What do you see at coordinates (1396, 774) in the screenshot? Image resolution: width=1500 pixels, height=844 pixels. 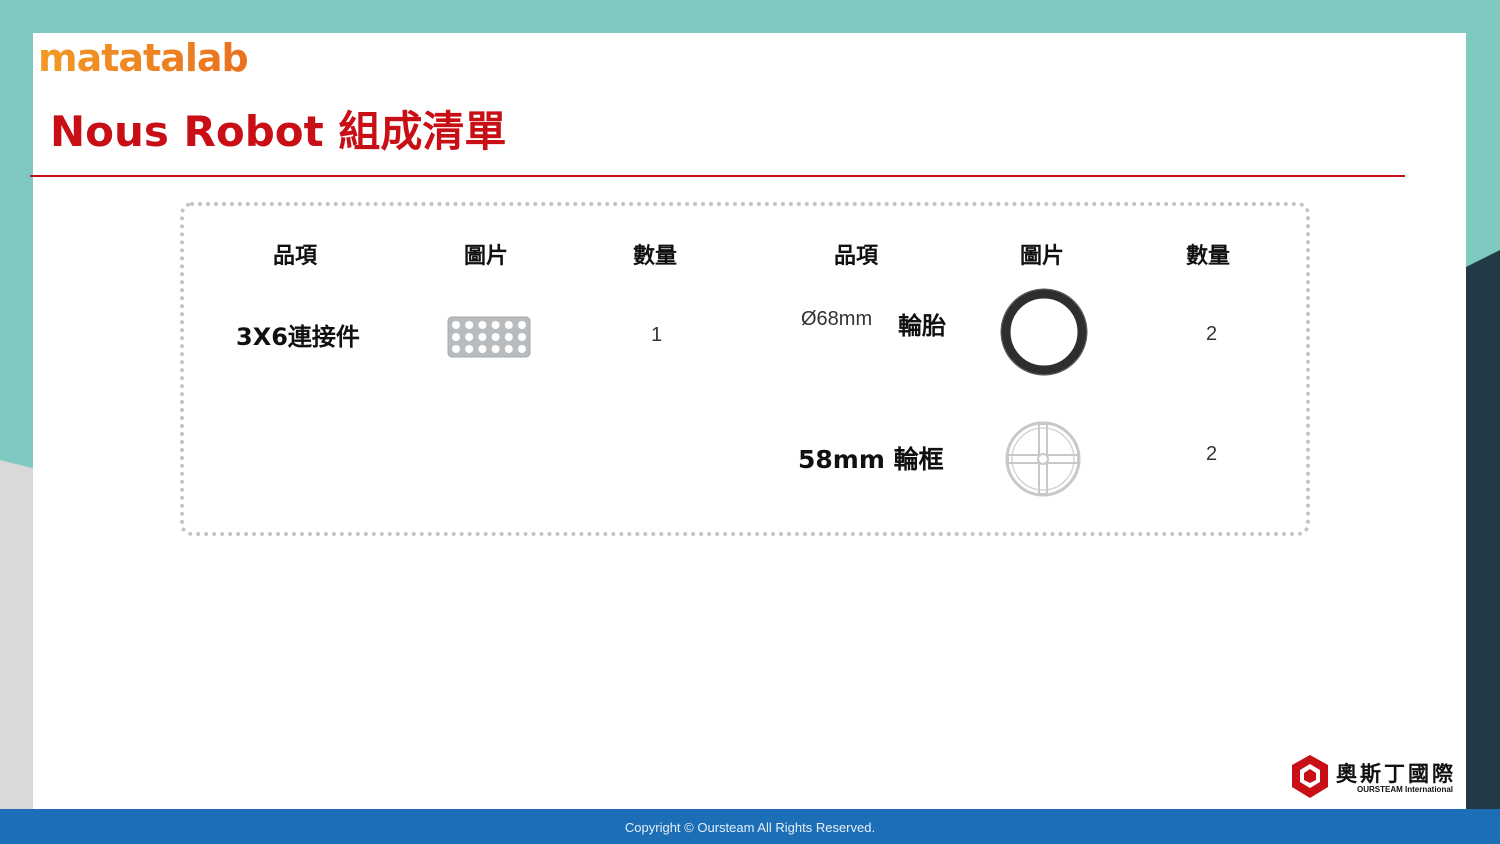 I see `brand-name-chinese: 奧斯丁國際` at bounding box center [1396, 774].